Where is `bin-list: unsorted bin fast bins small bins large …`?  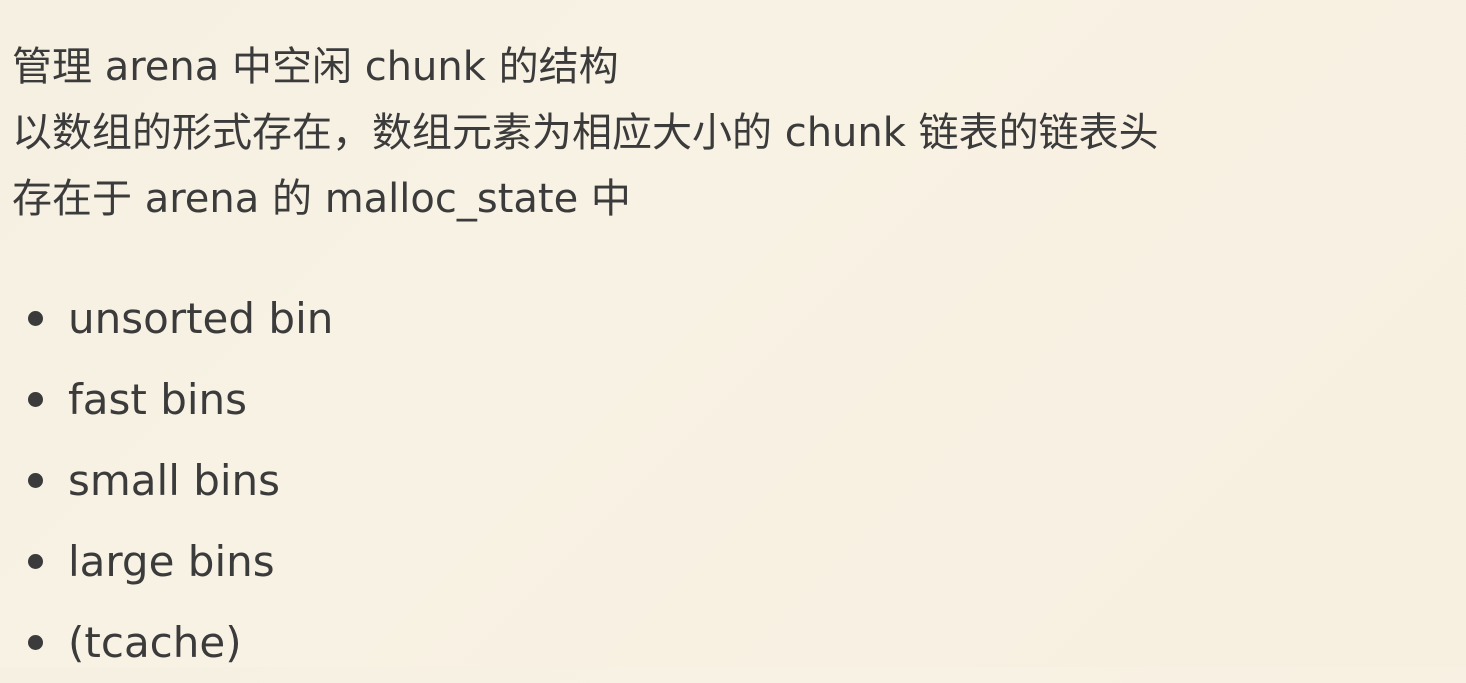
bin-list: unsorted bin fast bins small bins large … is located at coordinates (177, 480).